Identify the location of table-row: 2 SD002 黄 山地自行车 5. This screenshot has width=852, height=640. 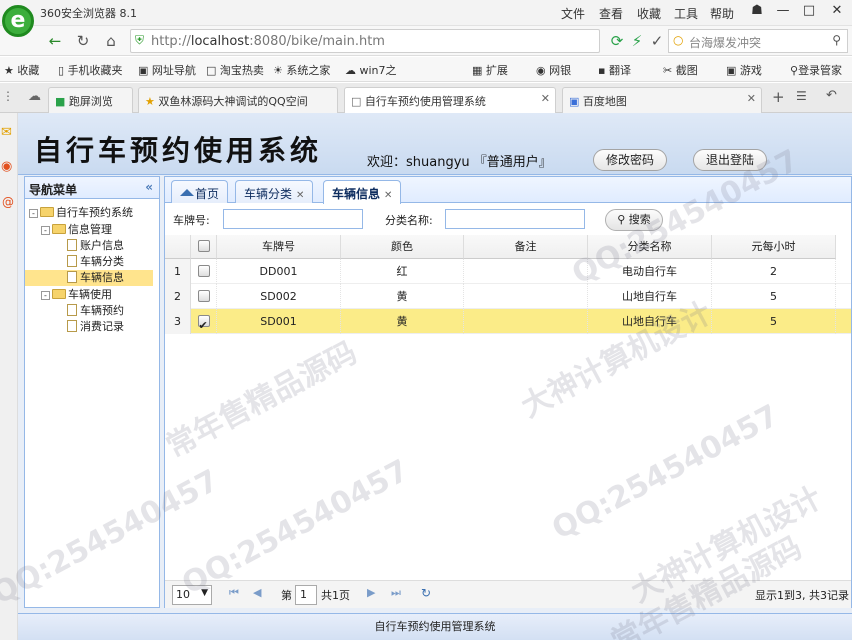
(508, 296).